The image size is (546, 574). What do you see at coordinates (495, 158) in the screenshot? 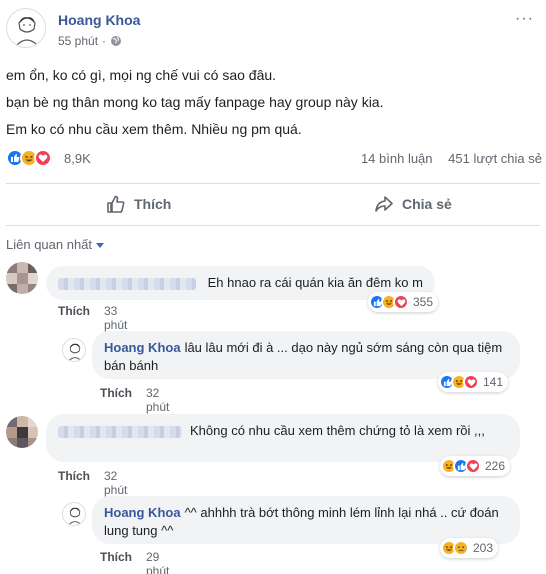
I see `share-count: 451 lượt chia sẻ` at bounding box center [495, 158].